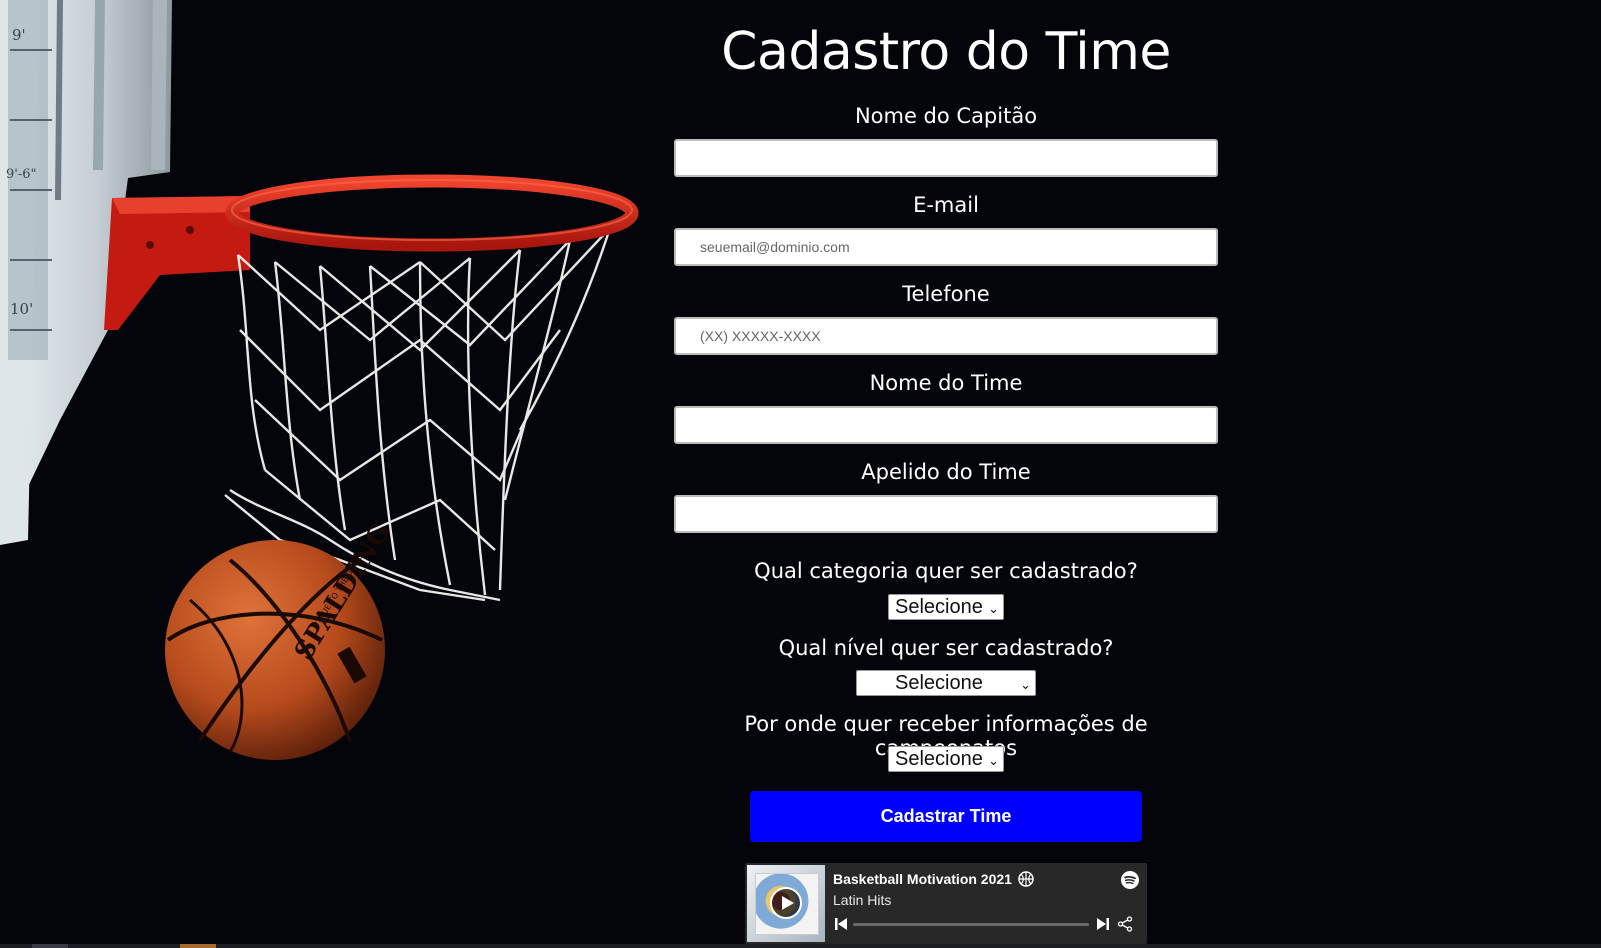 The image size is (1601, 948). I want to click on basketball: SPALDING TRUE TO THE GAME, so click(281, 639).